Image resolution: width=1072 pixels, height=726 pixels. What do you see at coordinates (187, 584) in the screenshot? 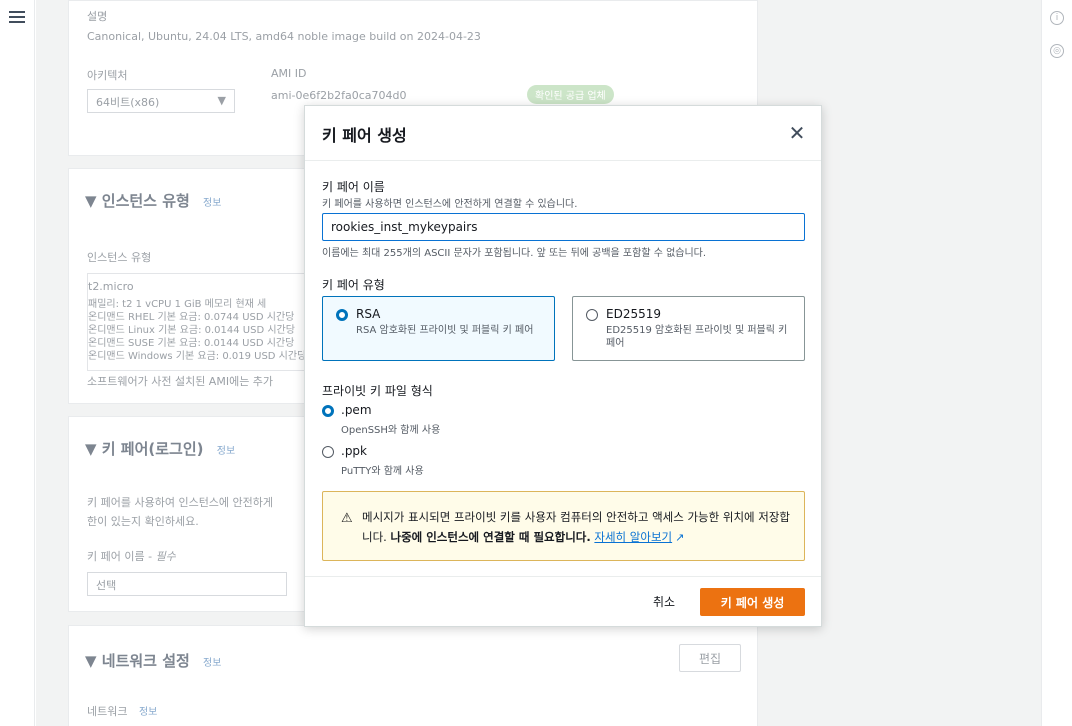
I see `key-pair-select: 선택` at bounding box center [187, 584].